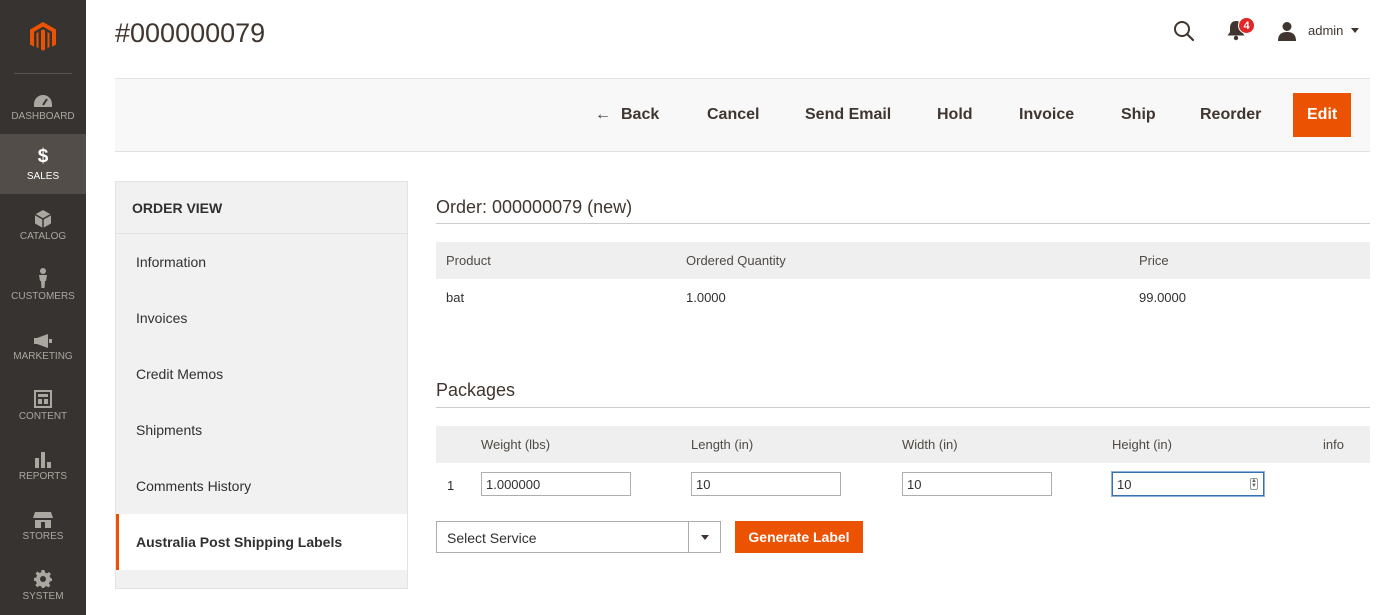 The height and width of the screenshot is (615, 1400). Describe the element at coordinates (476, 390) in the screenshot. I see `packages-heading: Packages` at that location.